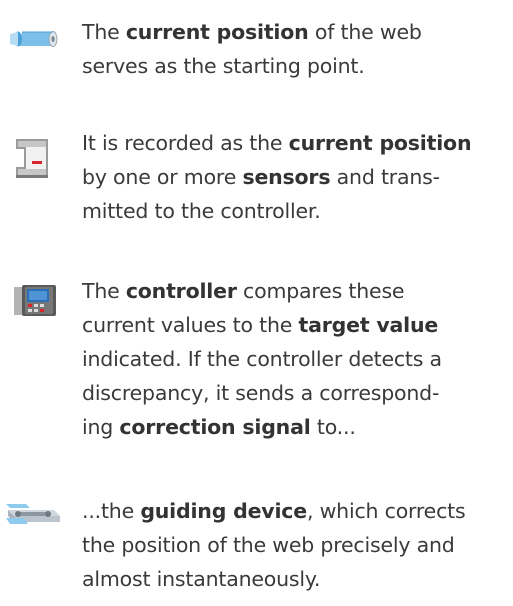 The height and width of the screenshot is (606, 513). Describe the element at coordinates (162, 177) in the screenshot. I see `text-segment: by one or more` at that location.